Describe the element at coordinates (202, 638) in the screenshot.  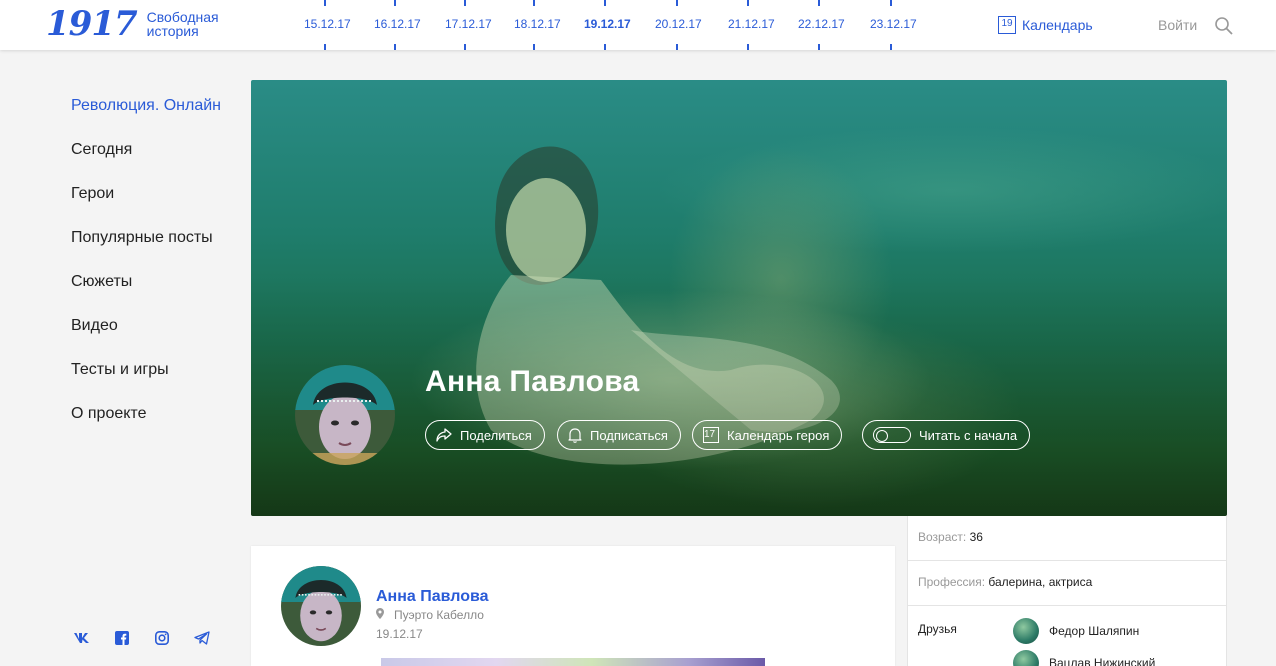
I see `telegram-icon` at that location.